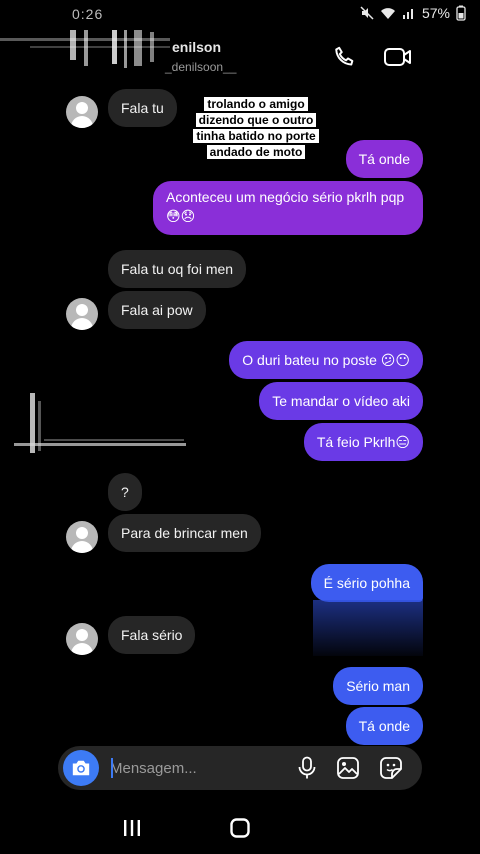 The width and height of the screenshot is (480, 854). I want to click on camera-icon, so click(81, 768).